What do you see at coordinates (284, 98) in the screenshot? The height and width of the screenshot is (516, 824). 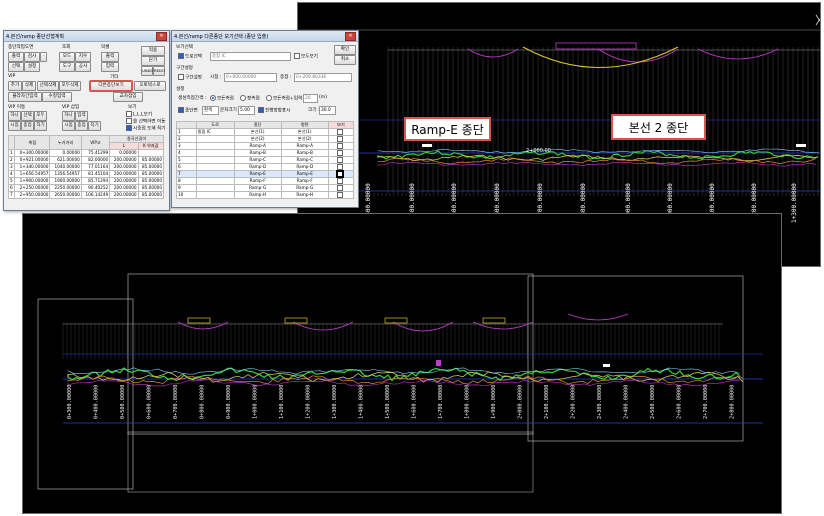 I see `station-plus-input-radio: 모든측점+입력` at bounding box center [284, 98].